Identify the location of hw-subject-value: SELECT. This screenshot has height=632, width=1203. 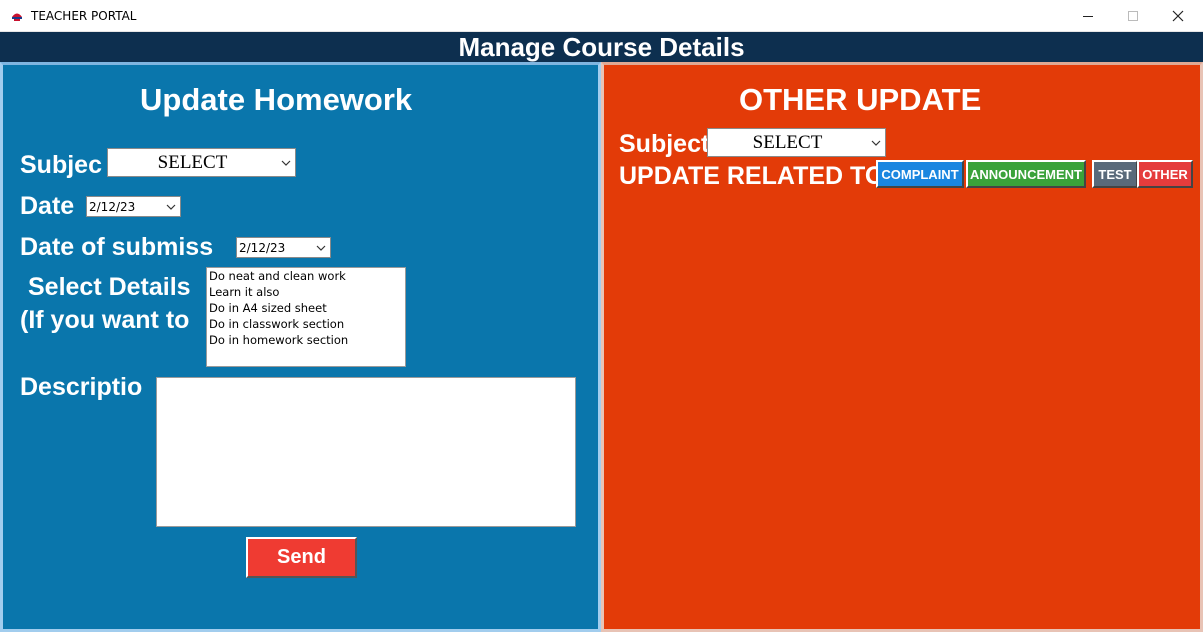
(192, 162).